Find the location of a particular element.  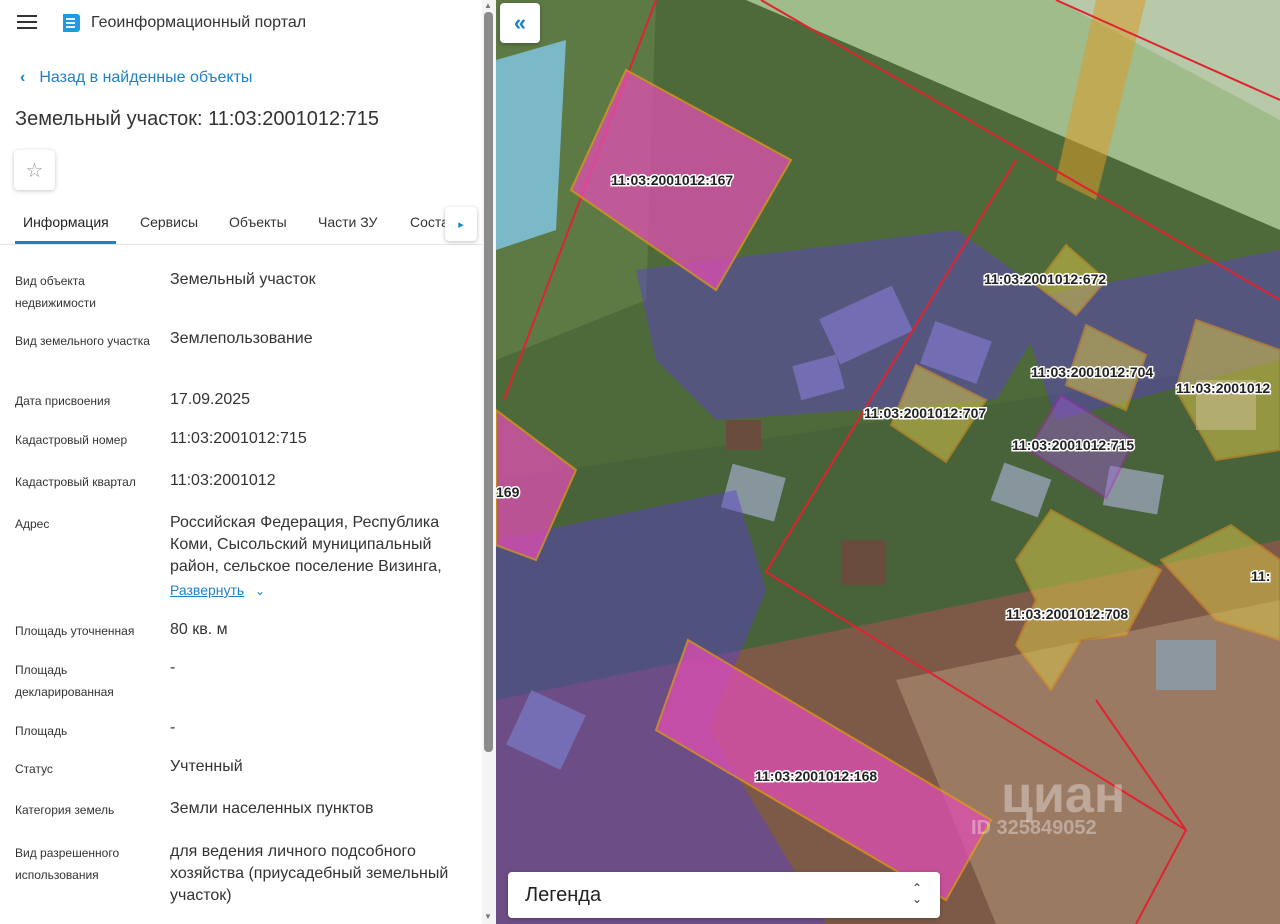

triangle-right-icon: ▸ is located at coordinates (461, 224).